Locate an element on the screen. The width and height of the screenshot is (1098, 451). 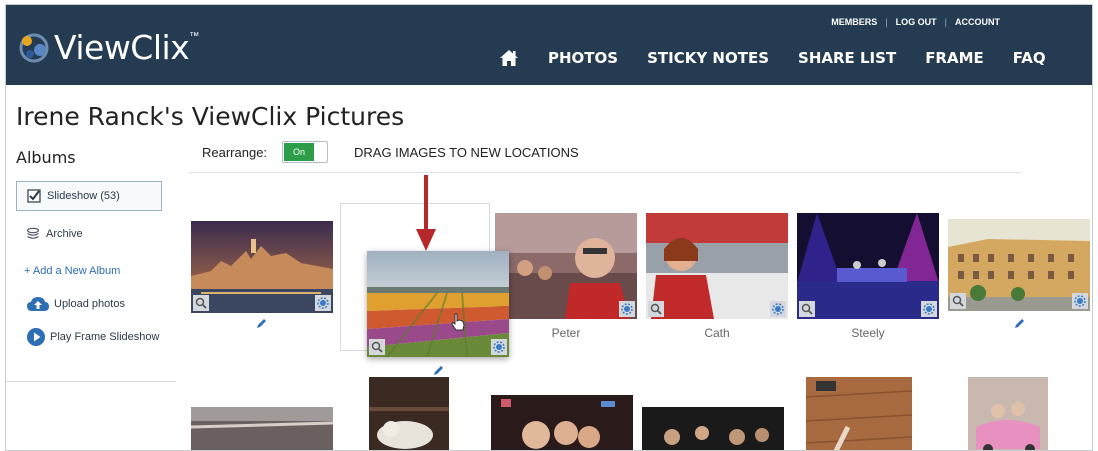
logout-link: LOG OUT is located at coordinates (916, 22).